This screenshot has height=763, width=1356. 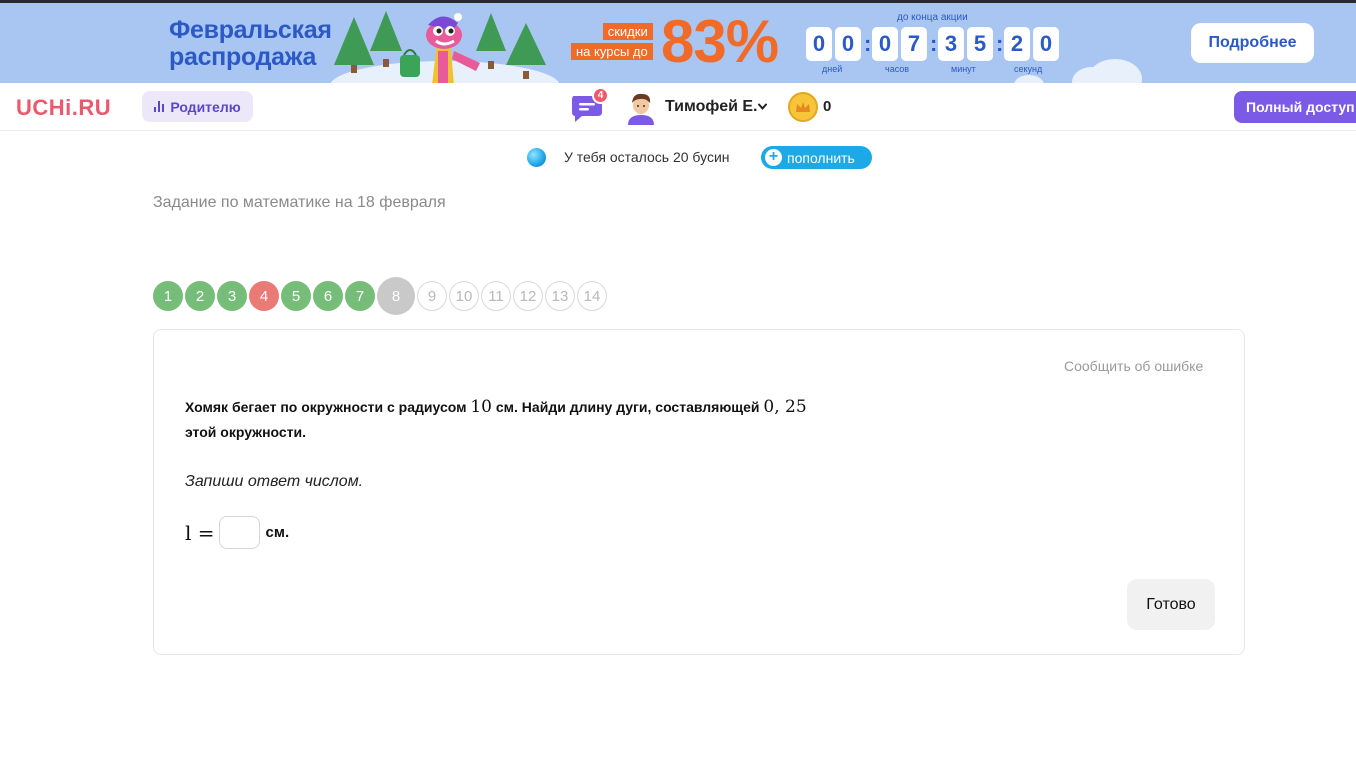 What do you see at coordinates (63, 108) in the screenshot?
I see `uchi-logo: UCHi.RU` at bounding box center [63, 108].